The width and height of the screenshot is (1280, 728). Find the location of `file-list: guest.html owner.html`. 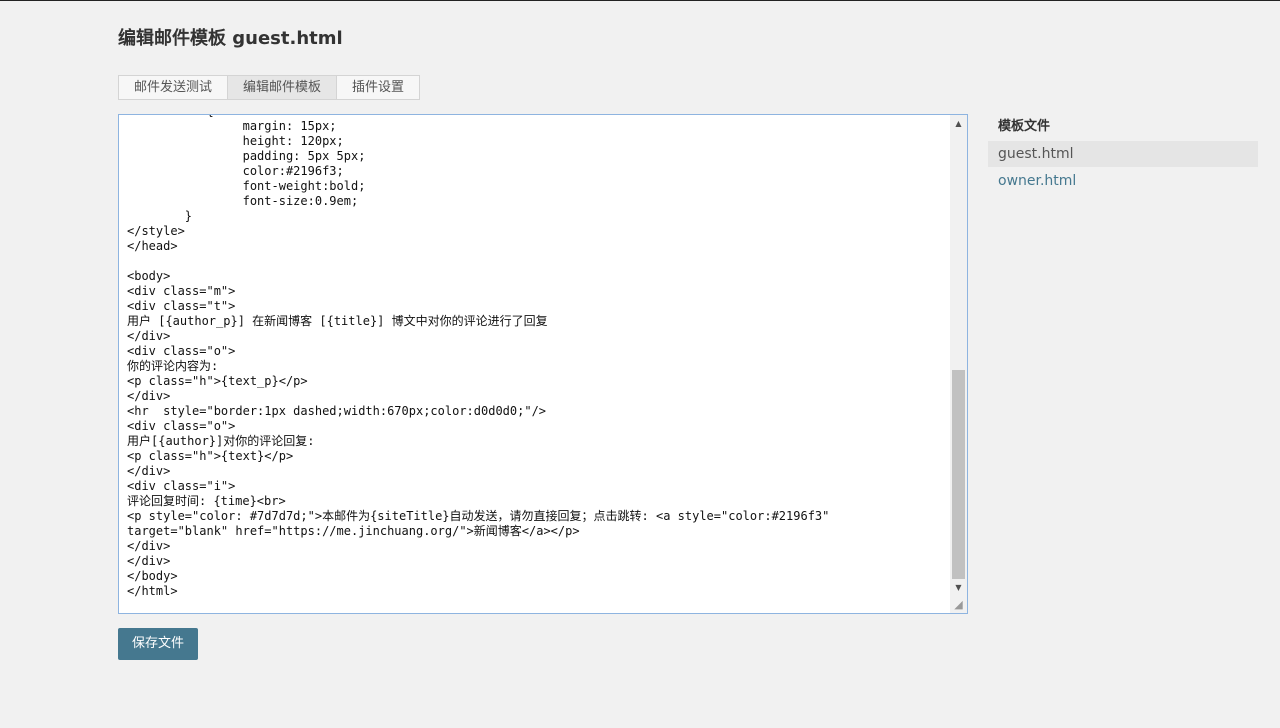

file-list: guest.html owner.html is located at coordinates (1123, 167).